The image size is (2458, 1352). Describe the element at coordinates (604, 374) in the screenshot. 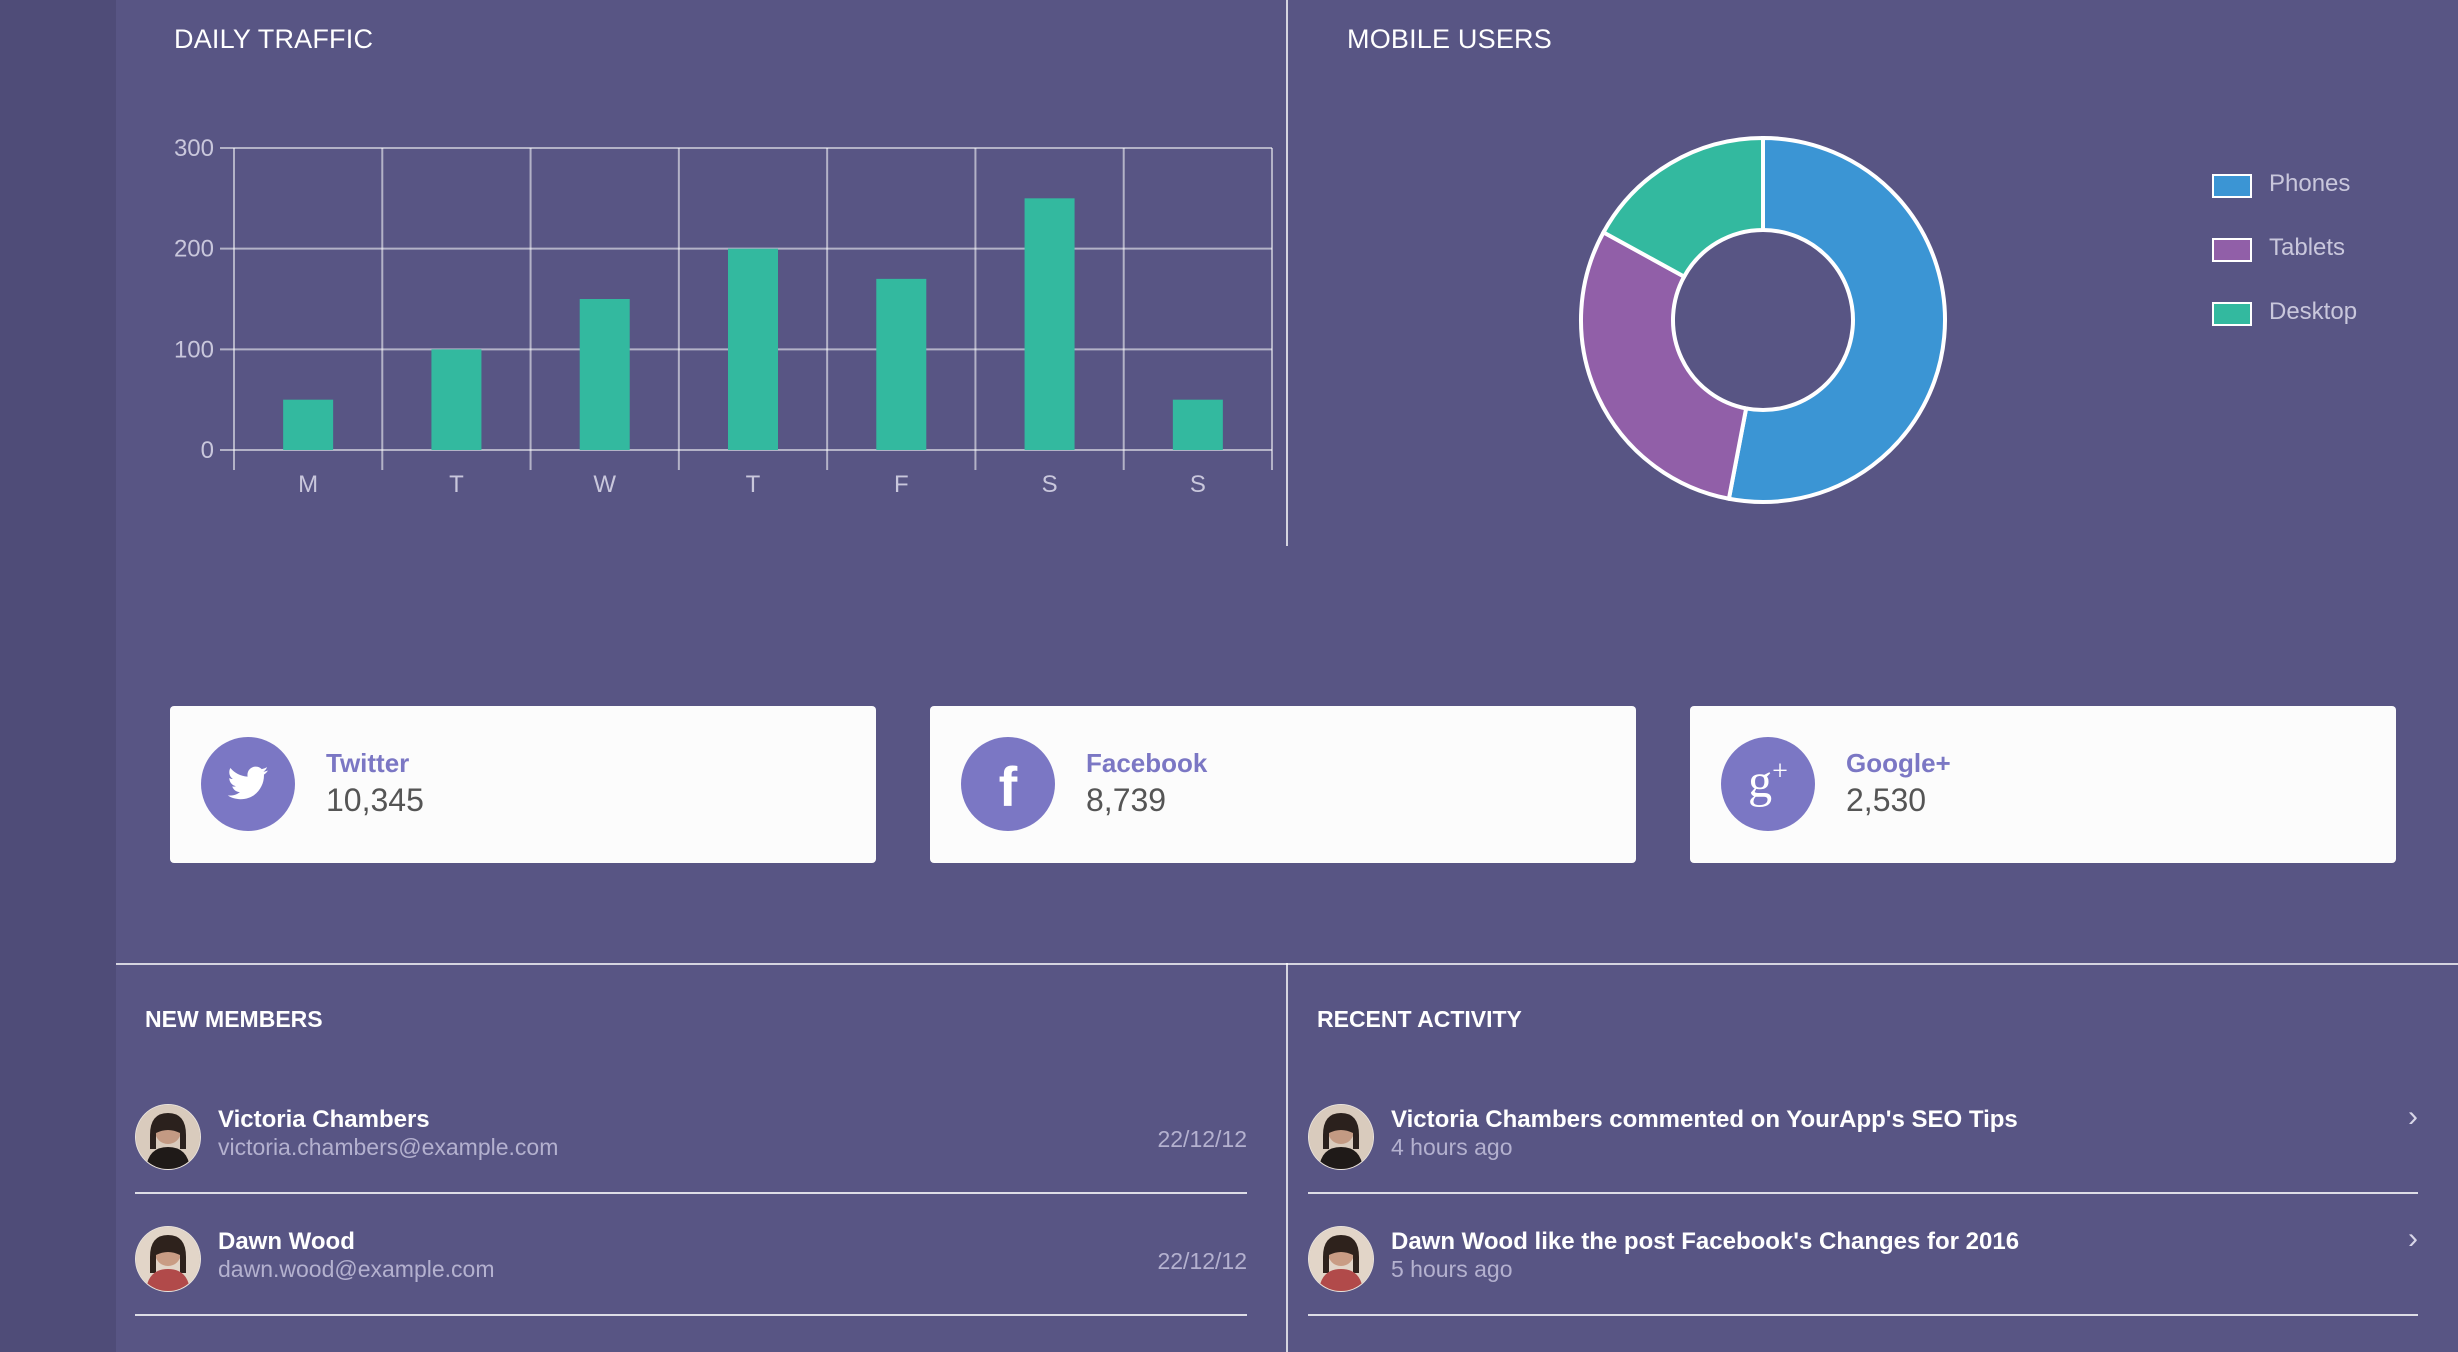

I see `bar-w` at that location.